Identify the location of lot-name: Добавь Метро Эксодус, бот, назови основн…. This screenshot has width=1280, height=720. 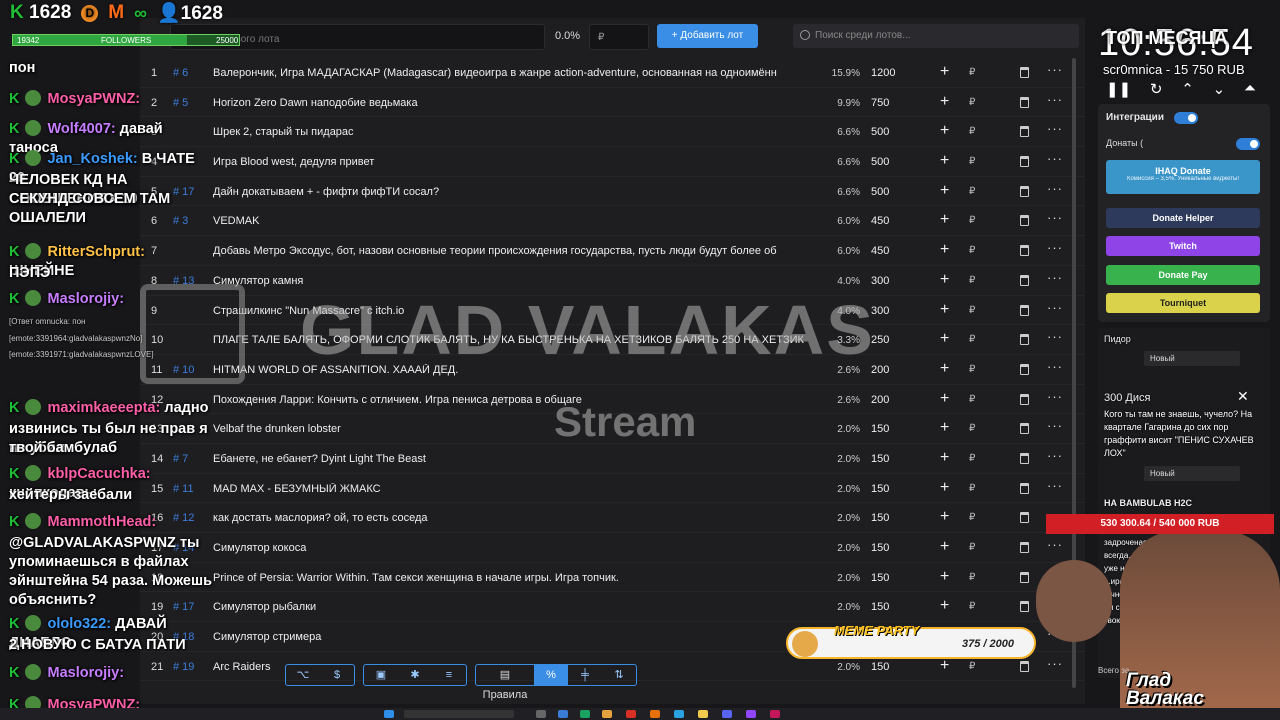
(517, 251).